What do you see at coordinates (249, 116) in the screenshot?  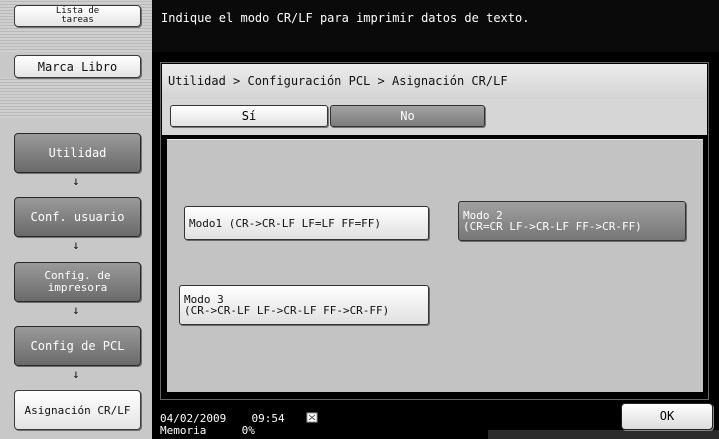 I see `tab-yes: Sí` at bounding box center [249, 116].